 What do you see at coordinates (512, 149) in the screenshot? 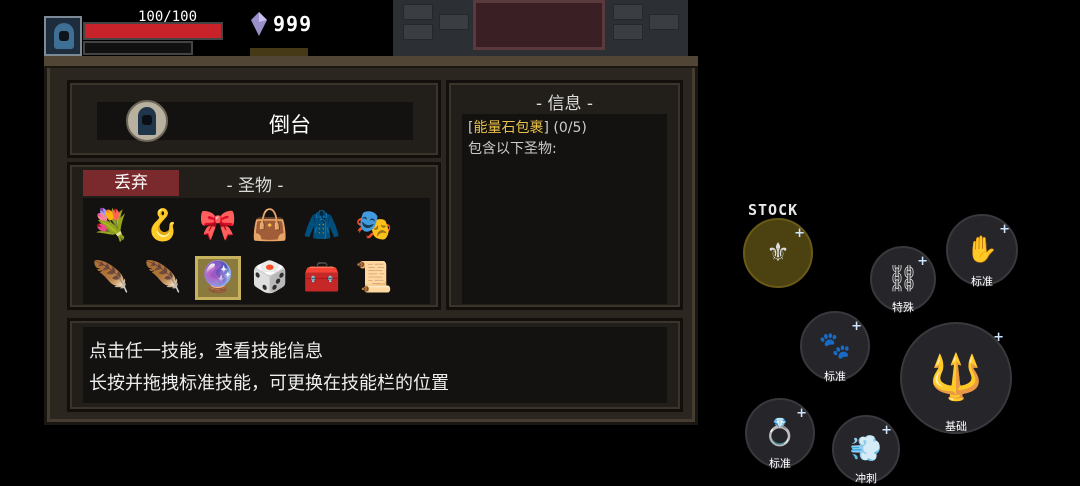
I see `info-description: 包含以下圣物:` at bounding box center [512, 149].